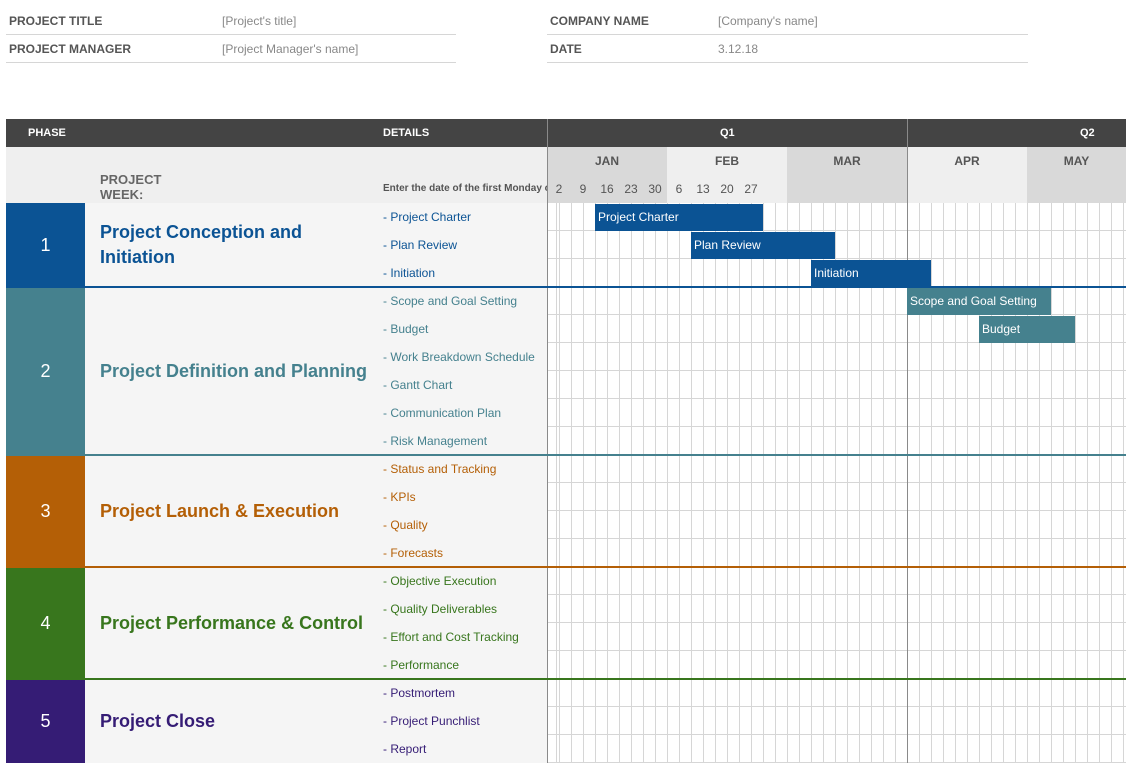  What do you see at coordinates (566, 133) in the screenshot?
I see `table-header: PHASE DETAILS Q1 Q2` at bounding box center [566, 133].